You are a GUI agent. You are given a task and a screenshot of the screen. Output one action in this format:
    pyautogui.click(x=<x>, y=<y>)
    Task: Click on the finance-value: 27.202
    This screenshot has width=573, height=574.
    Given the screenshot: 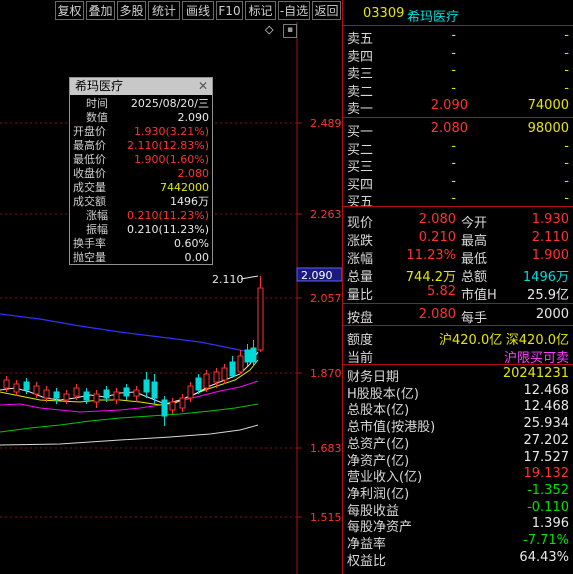 What is the action you would take?
    pyautogui.click(x=546, y=440)
    